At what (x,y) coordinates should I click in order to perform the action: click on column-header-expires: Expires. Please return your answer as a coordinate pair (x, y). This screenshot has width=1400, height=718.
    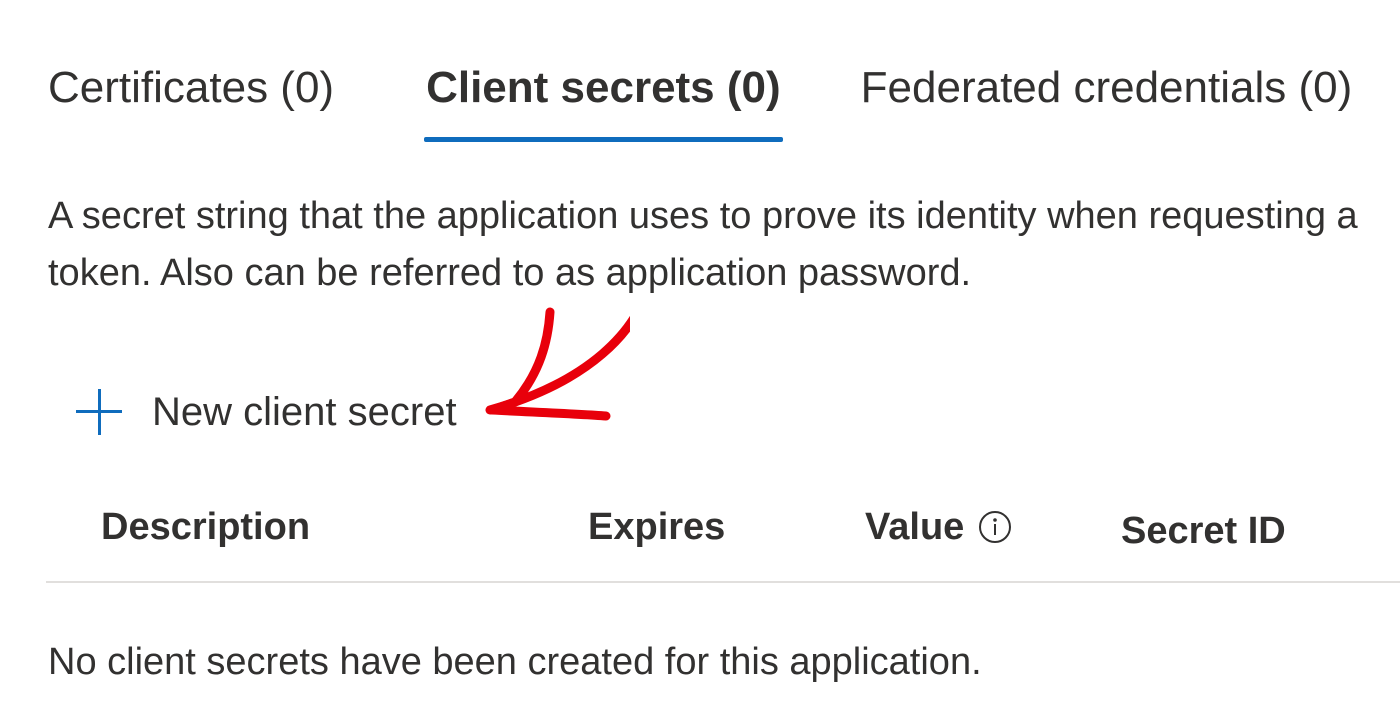
    Looking at the image, I should click on (657, 527).